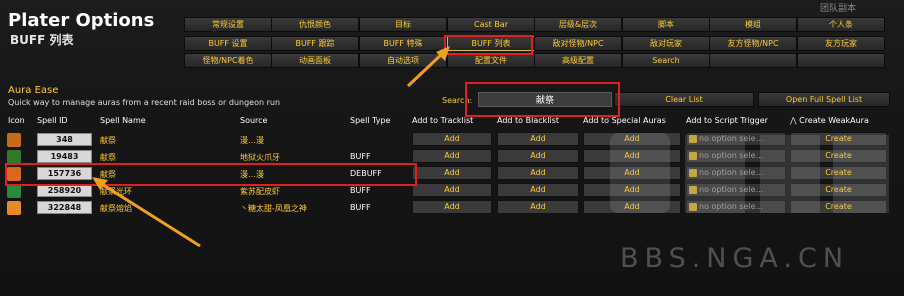 This screenshot has width=904, height=296. I want to click on column-header-add-blacklist: Add to Blacklist, so click(528, 120).